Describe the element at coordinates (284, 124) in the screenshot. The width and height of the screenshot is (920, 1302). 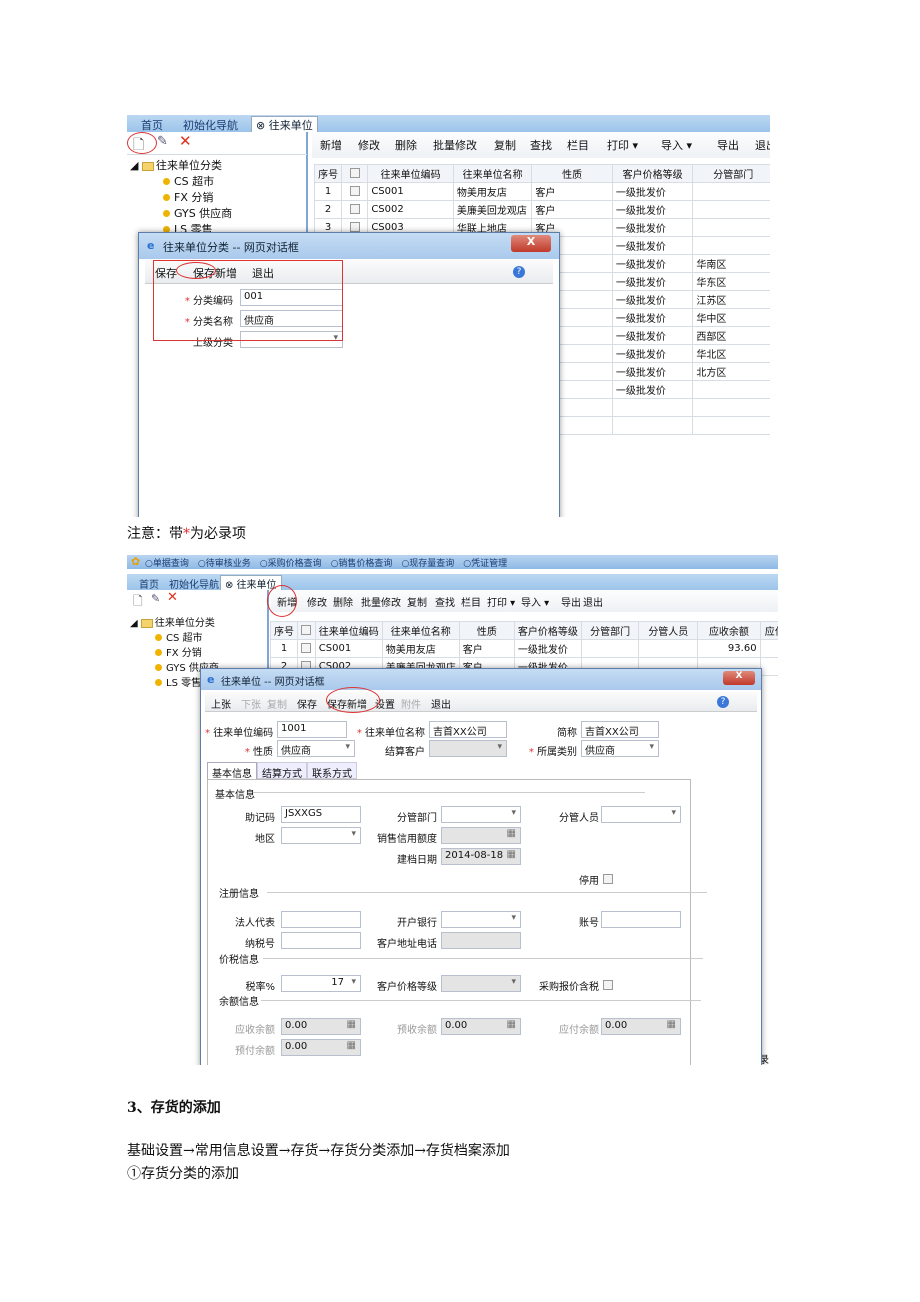
I see `tab-customers: ⊗ 往来单位` at that location.